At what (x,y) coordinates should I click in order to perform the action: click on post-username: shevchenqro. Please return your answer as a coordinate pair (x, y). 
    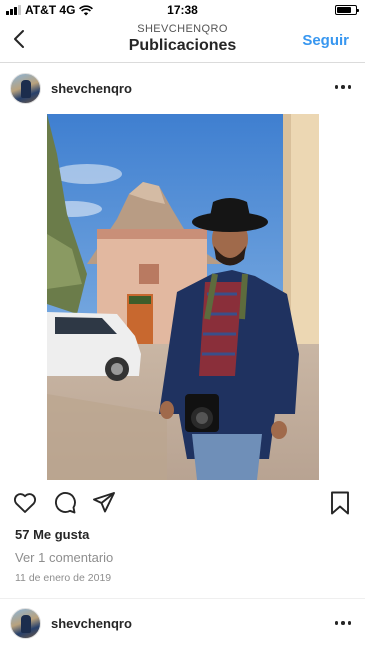
    Looking at the image, I should click on (91, 88).